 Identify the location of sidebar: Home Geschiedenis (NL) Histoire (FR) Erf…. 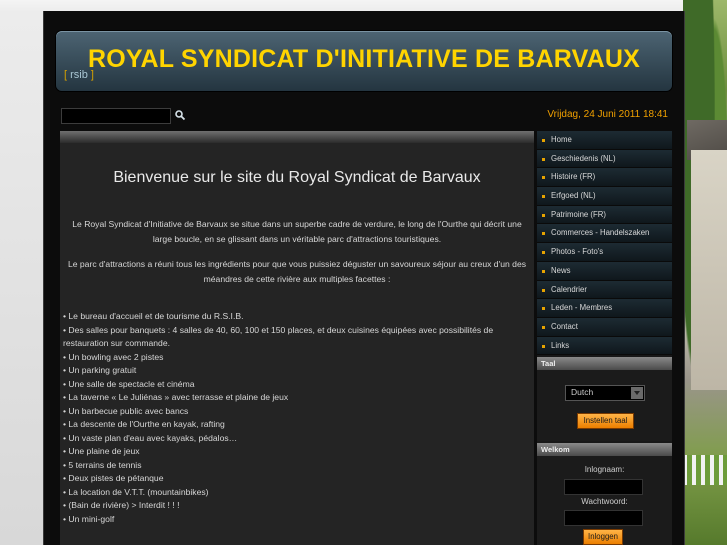
(604, 338).